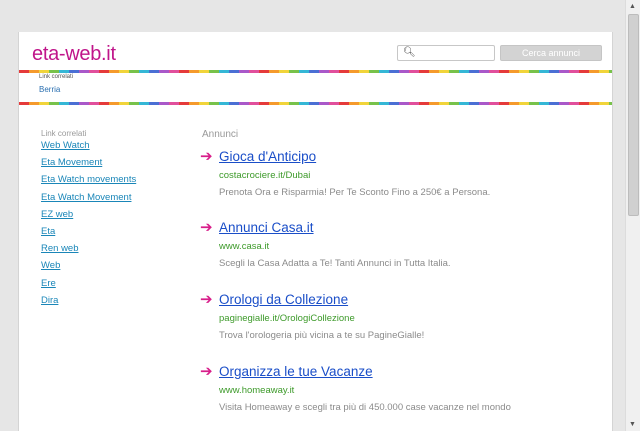 The height and width of the screenshot is (431, 640). I want to click on list-item: EZ web, so click(88, 217).